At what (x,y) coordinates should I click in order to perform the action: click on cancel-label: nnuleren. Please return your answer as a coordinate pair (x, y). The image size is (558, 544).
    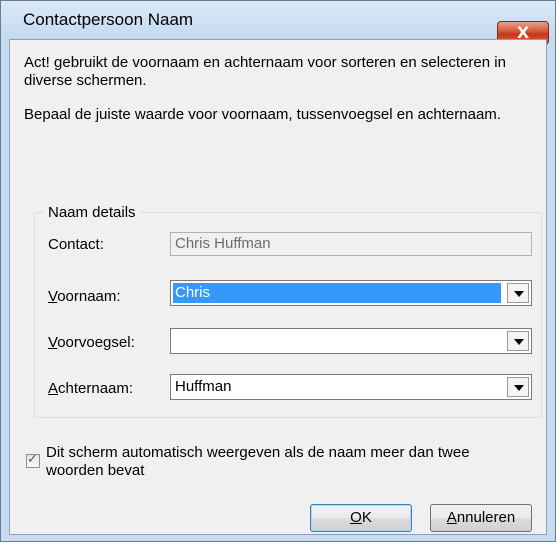
    Looking at the image, I should click on (486, 517).